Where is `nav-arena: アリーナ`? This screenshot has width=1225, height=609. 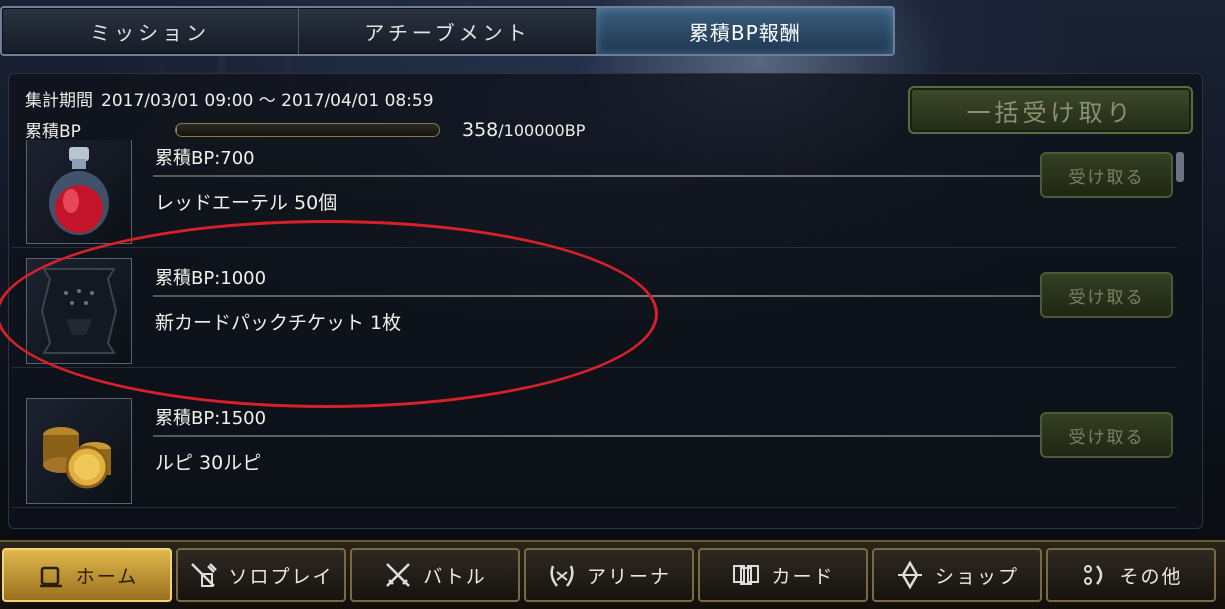
nav-arena: アリーナ is located at coordinates (609, 575).